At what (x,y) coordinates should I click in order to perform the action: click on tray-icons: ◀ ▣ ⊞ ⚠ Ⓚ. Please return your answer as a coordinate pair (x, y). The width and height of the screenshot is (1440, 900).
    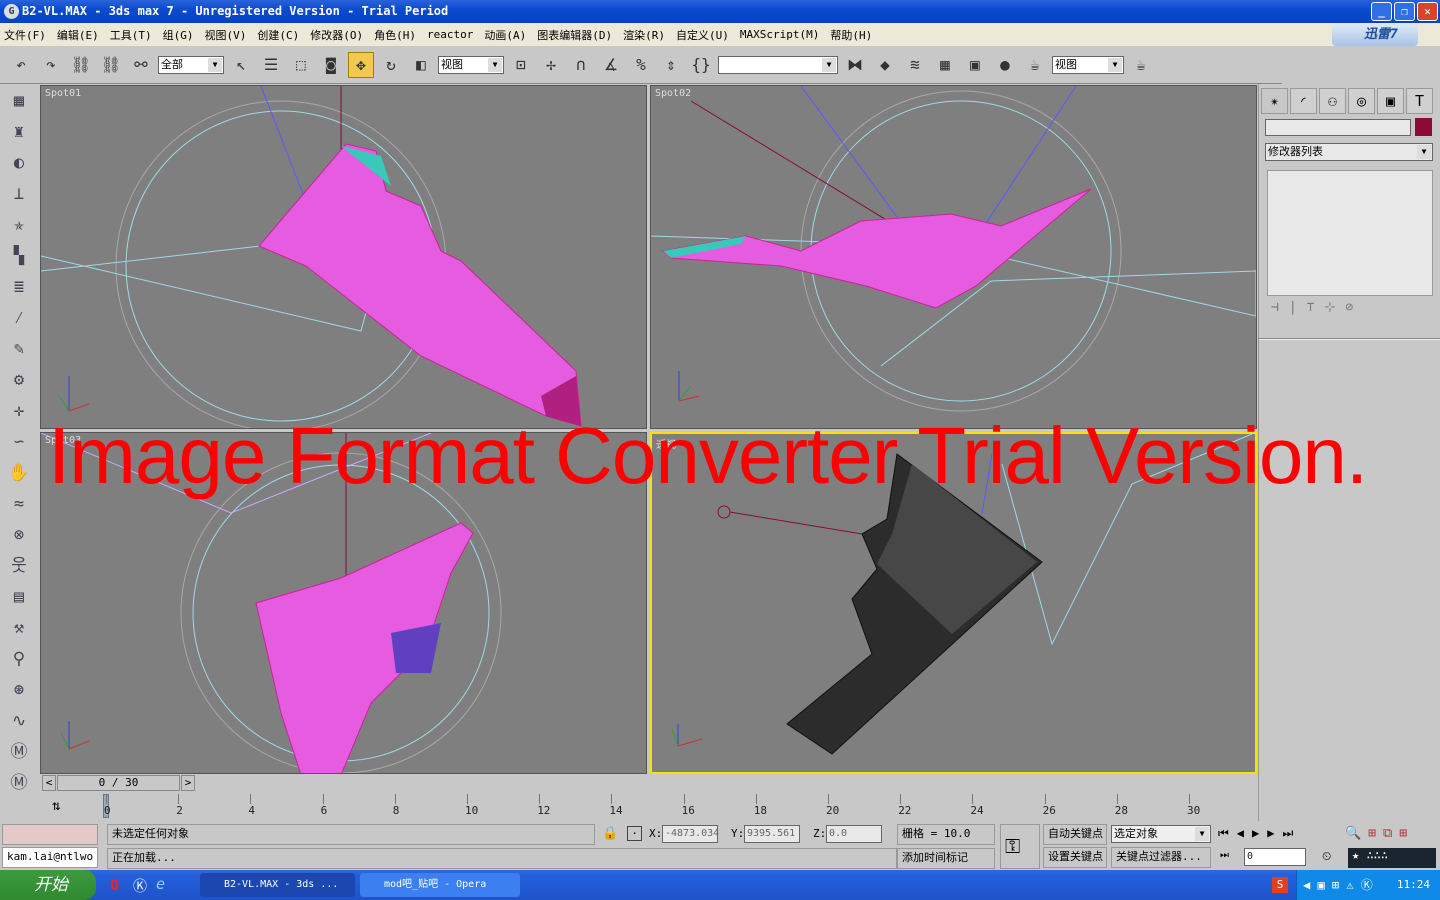
    Looking at the image, I should click on (1338, 885).